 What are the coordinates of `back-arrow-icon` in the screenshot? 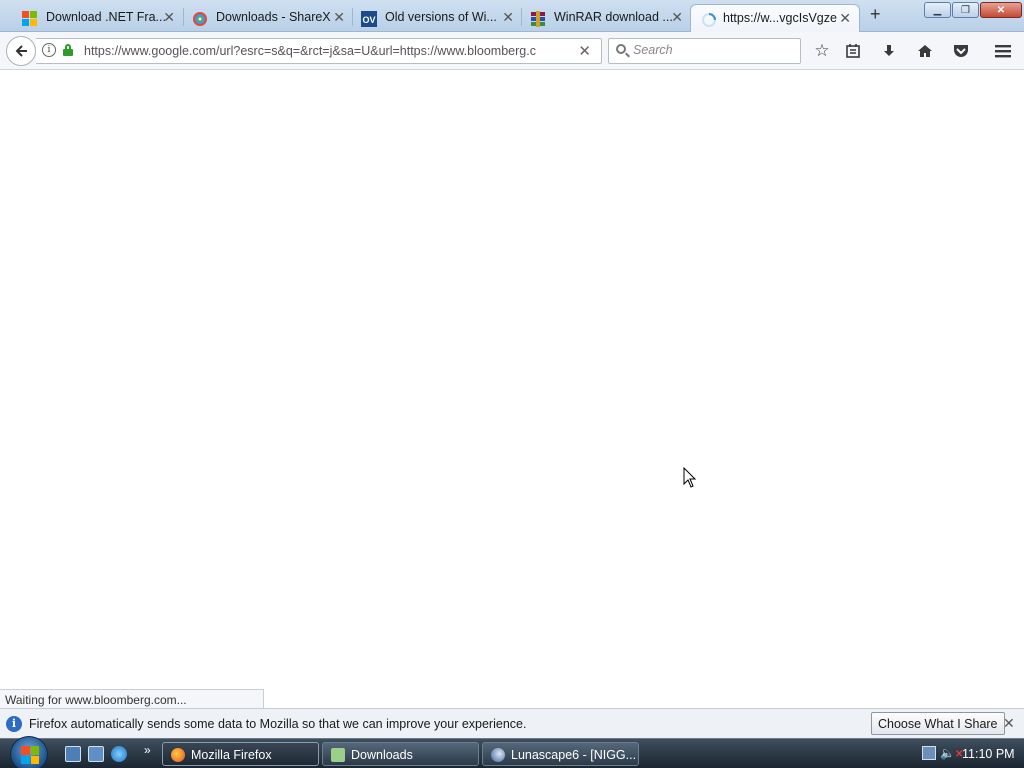 It's located at (21, 51).